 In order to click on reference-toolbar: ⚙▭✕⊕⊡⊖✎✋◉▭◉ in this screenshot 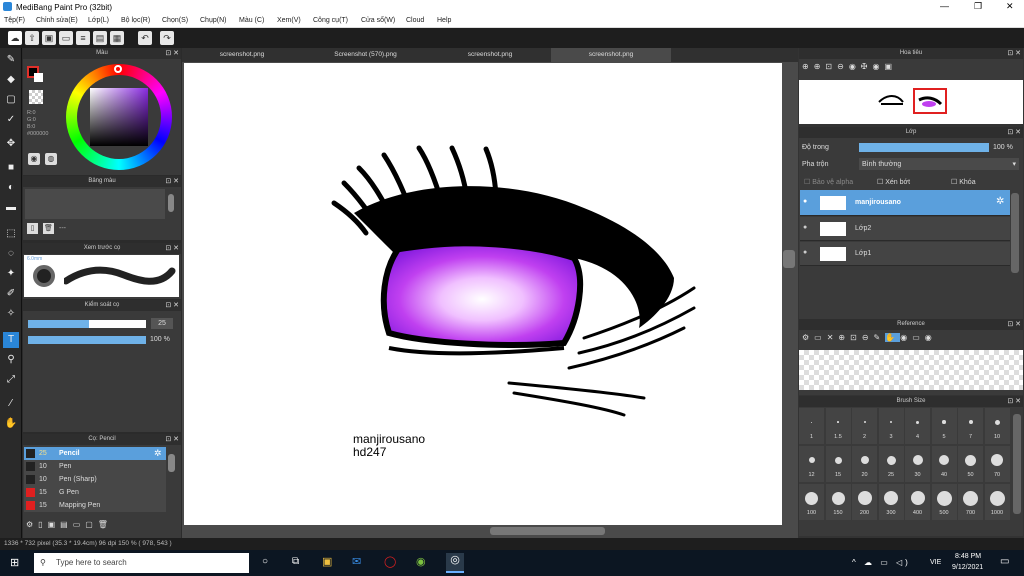, I will do `click(902, 340)`.